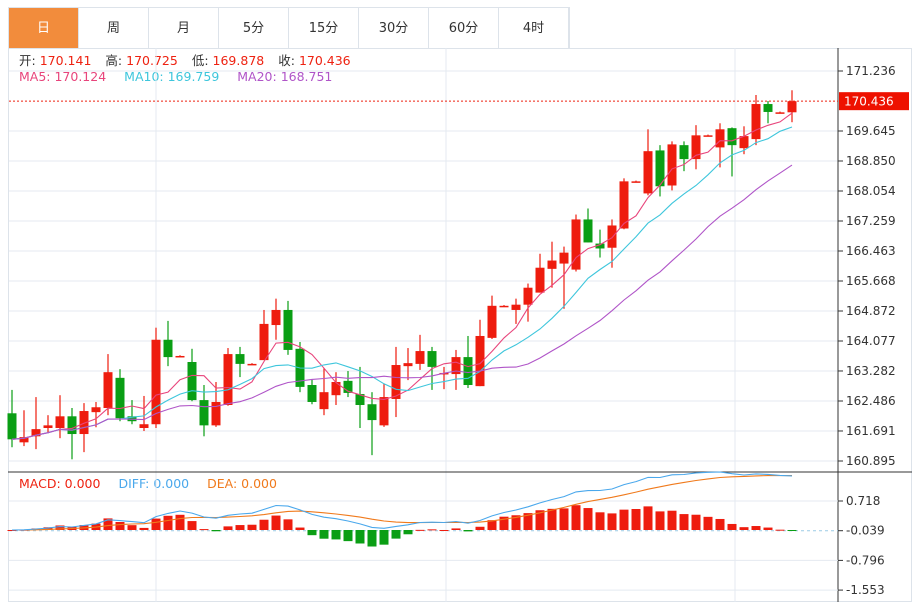  What do you see at coordinates (871, 161) in the screenshot?
I see `y-tick-label: 168.850` at bounding box center [871, 161].